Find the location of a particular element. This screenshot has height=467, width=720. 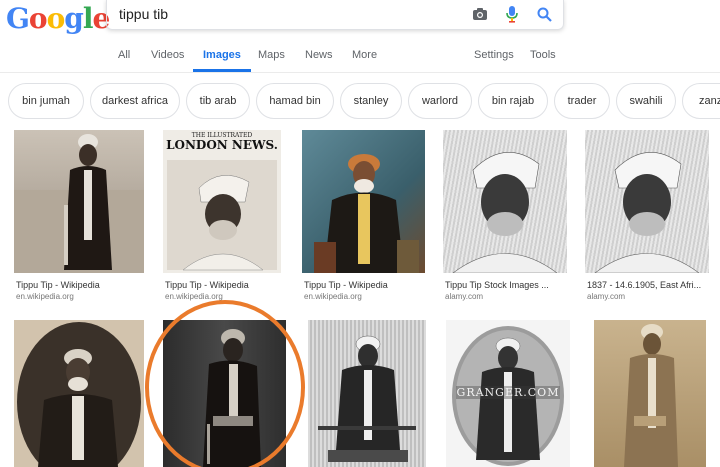

search-input: tippu tib is located at coordinates (143, 14).